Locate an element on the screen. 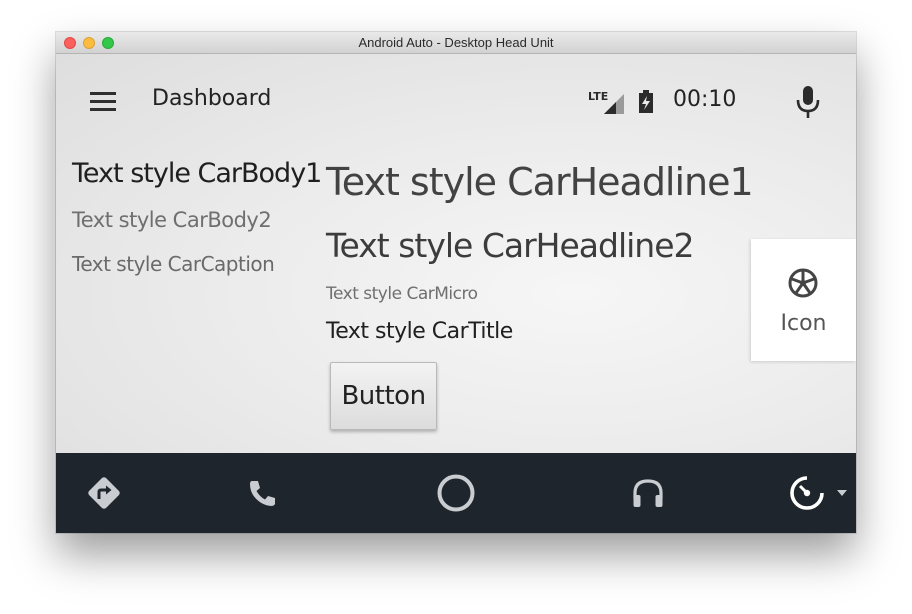 This screenshot has width=912, height=614. car-title-text: Text style CarTitle is located at coordinates (419, 331).